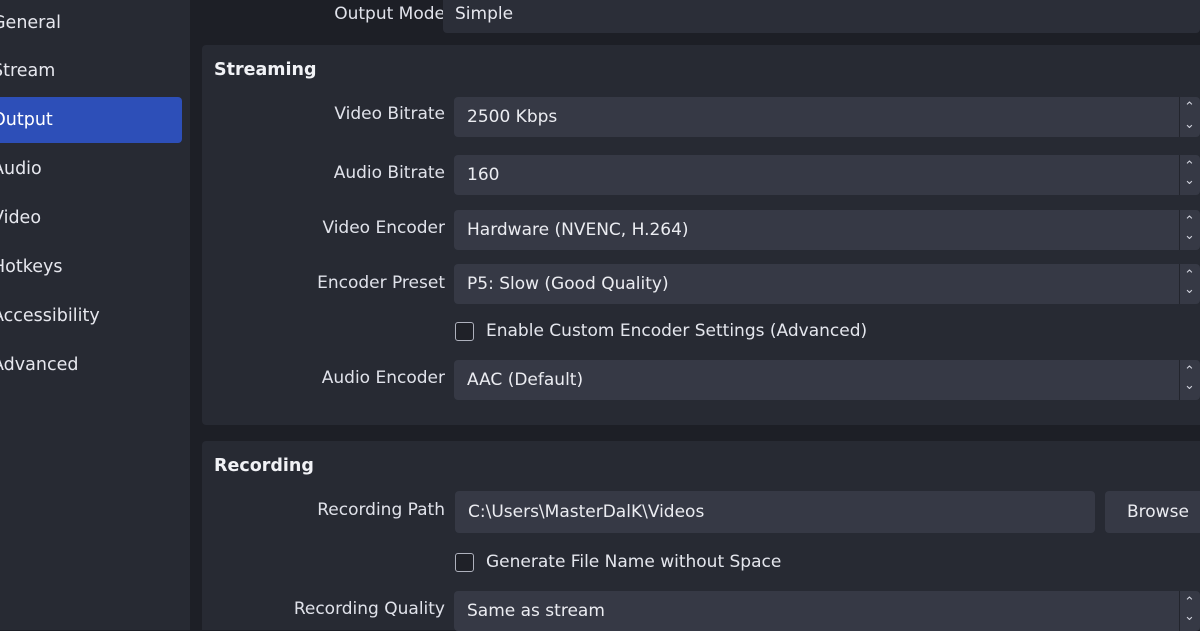  What do you see at coordinates (586, 512) in the screenshot?
I see `recording-path-value: C:\Users\MasterDalK\Videos` at bounding box center [586, 512].